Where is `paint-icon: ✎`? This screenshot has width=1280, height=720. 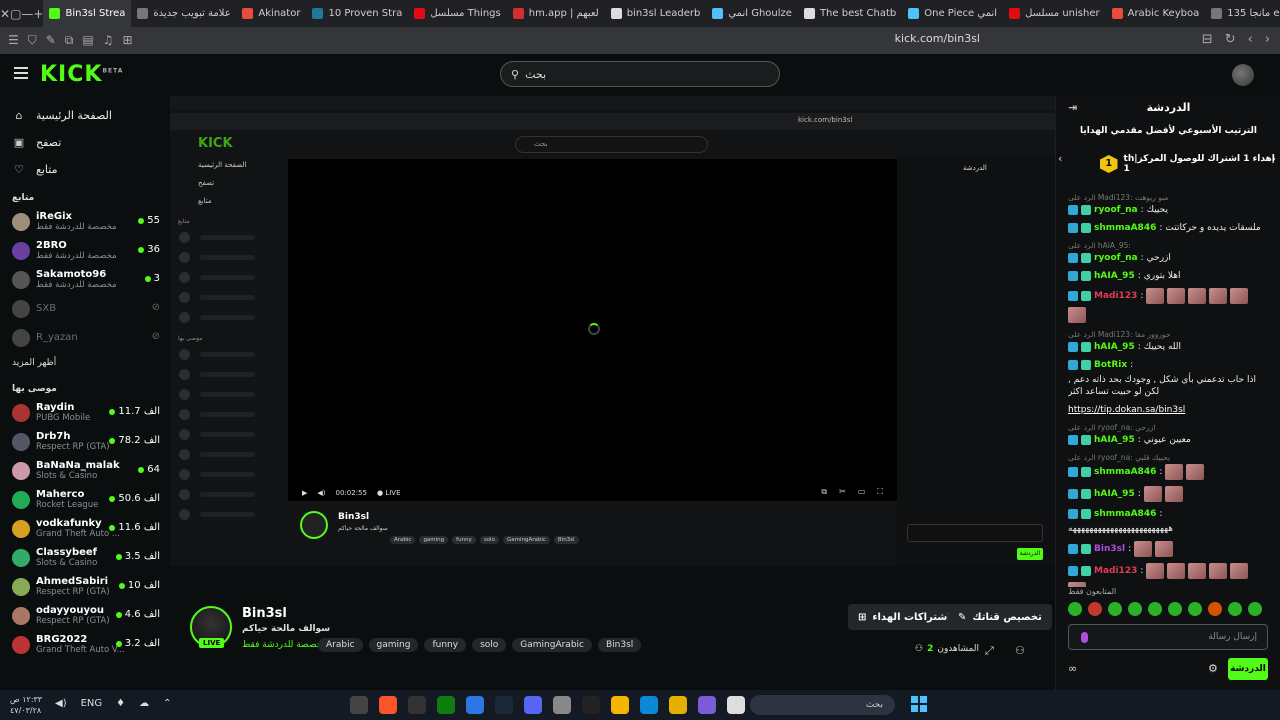
paint-icon: ✎ is located at coordinates (51, 40).